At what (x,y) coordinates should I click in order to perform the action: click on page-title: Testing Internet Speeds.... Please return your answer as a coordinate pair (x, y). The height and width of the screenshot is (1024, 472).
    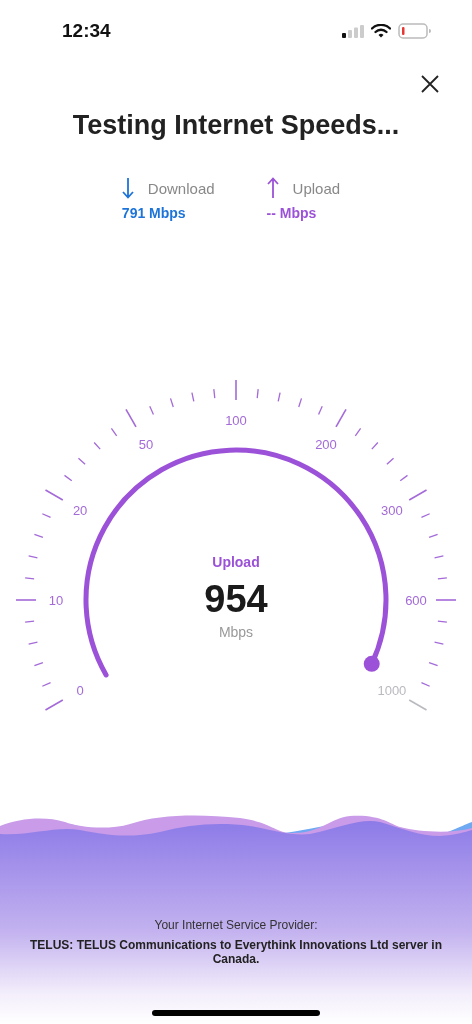
    Looking at the image, I should click on (236, 125).